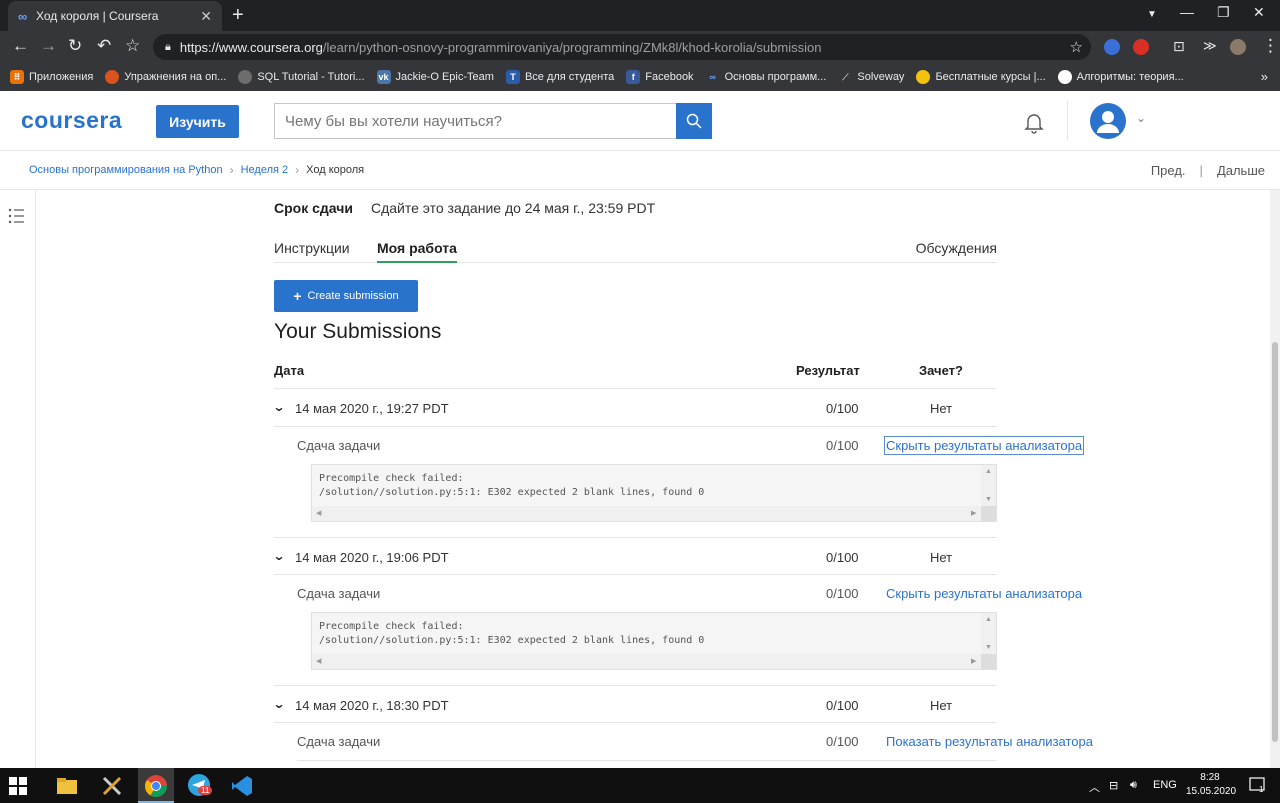 Image resolution: width=1280 pixels, height=803 pixels. Describe the element at coordinates (126, 170) in the screenshot. I see `breadcrumb-course: Основы программирования на Python` at that location.